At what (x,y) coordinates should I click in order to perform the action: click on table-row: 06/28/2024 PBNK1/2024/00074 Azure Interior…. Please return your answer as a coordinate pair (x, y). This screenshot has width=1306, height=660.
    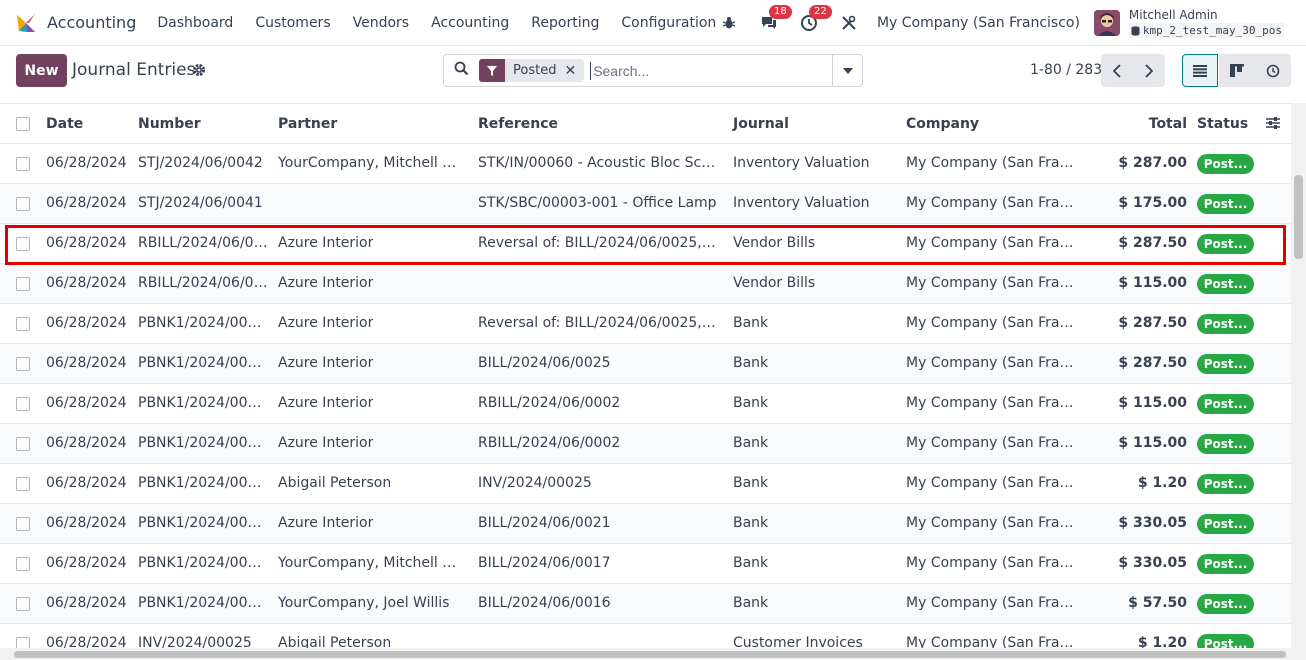
    Looking at the image, I should click on (645, 324).